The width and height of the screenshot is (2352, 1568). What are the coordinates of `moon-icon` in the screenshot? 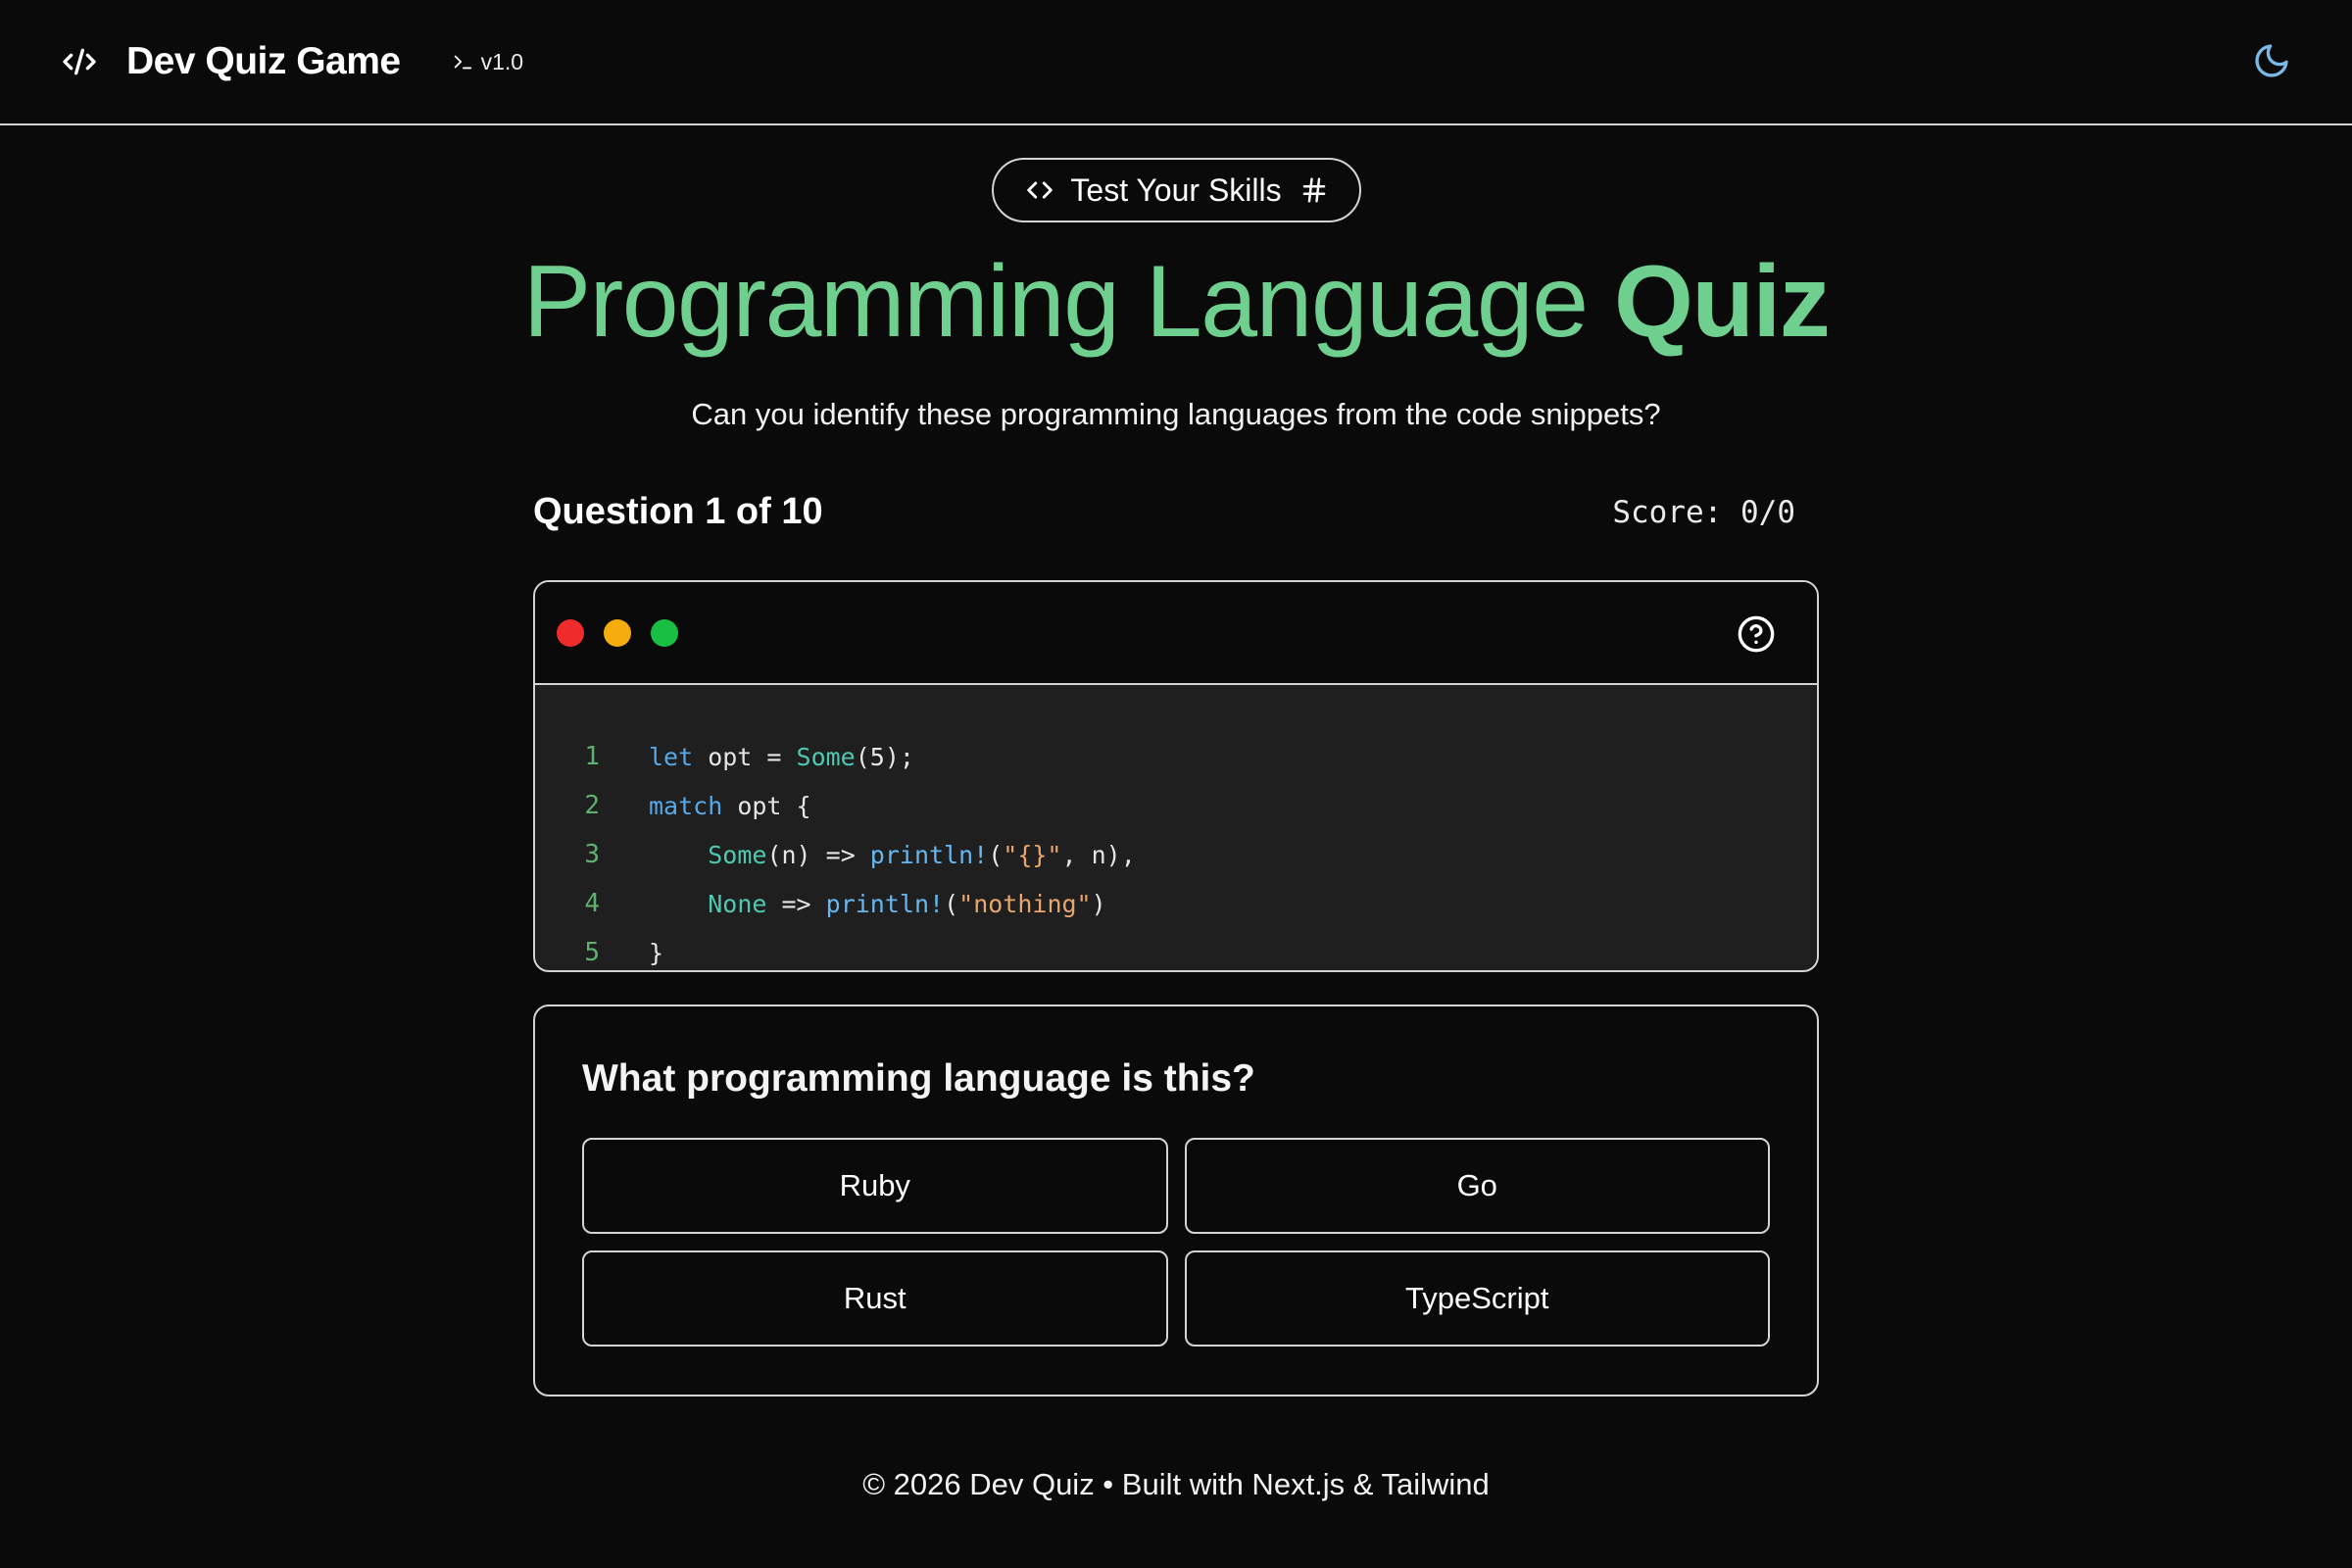 It's located at (2271, 60).